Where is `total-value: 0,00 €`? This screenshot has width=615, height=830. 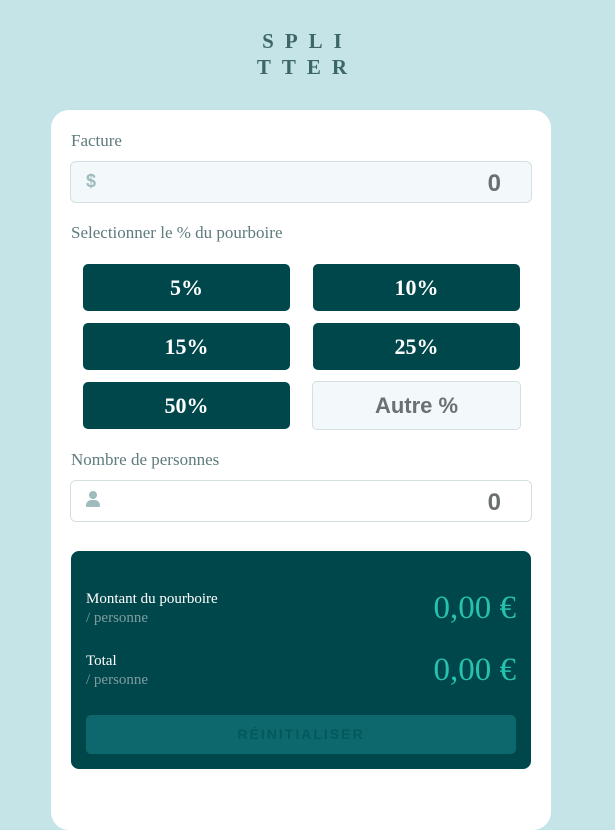 total-value: 0,00 € is located at coordinates (475, 670).